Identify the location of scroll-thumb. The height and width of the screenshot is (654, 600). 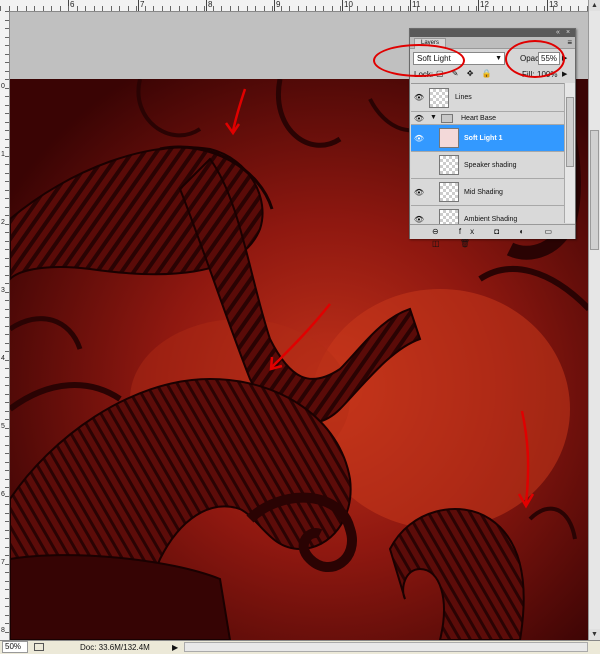
(594, 190).